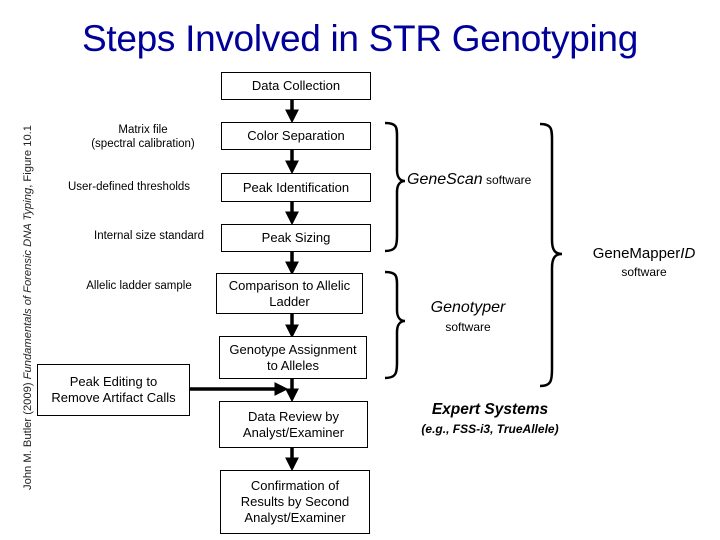 This screenshot has width=720, height=540. I want to click on step-genotype-assignment: Genotype Assignment to Alleles, so click(293, 357).